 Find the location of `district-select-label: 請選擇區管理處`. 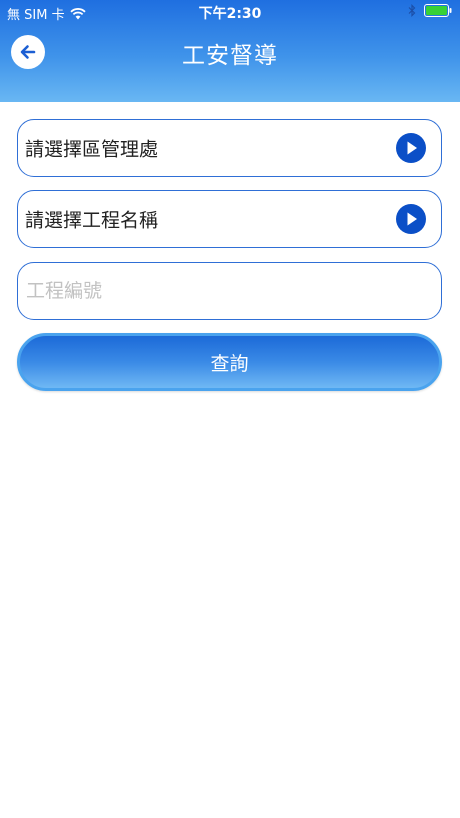

district-select-label: 請選擇區管理處 is located at coordinates (92, 149).